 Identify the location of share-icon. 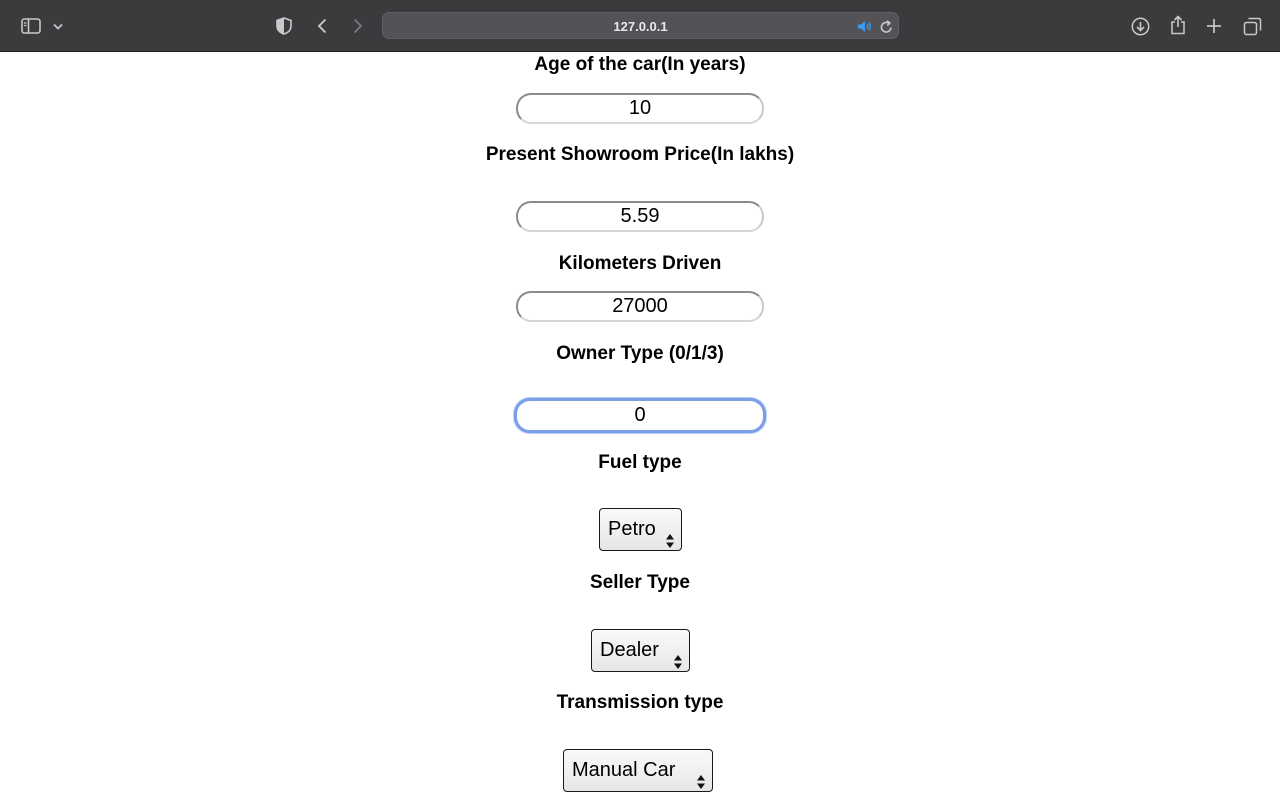
(1178, 25).